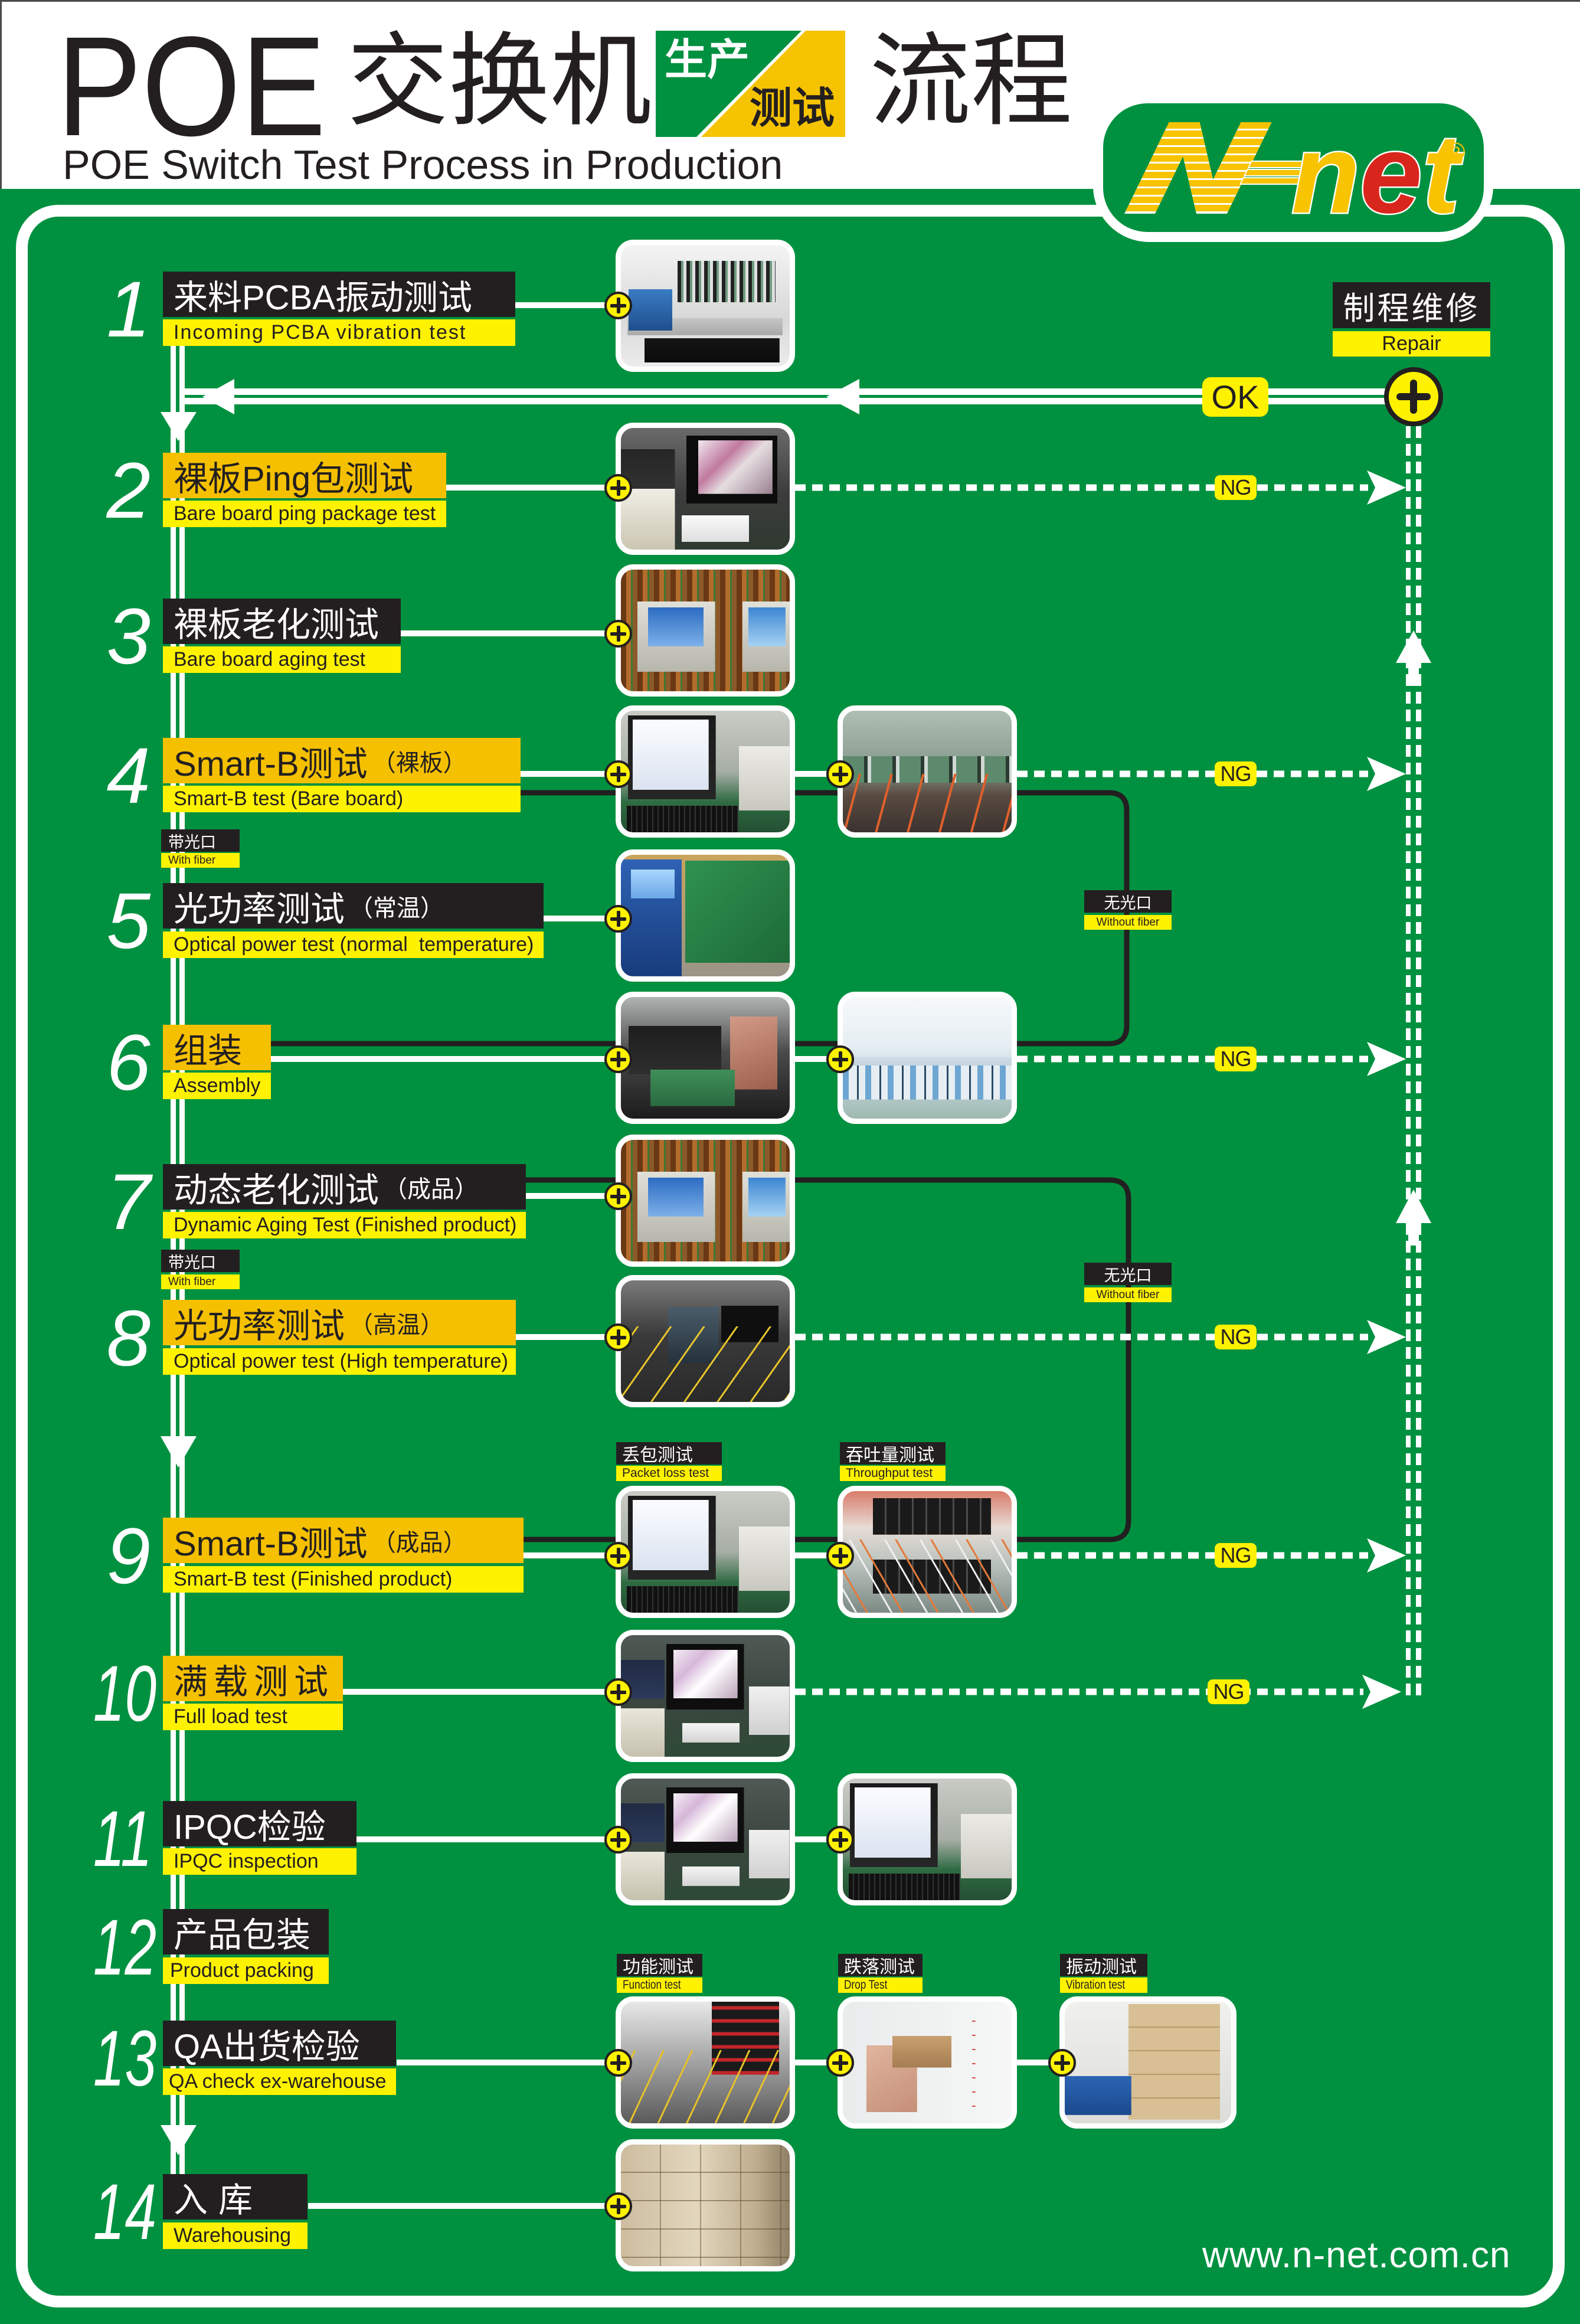 This screenshot has width=1580, height=2324. I want to click on step-title-en: IPQC inspection, so click(246, 1861).